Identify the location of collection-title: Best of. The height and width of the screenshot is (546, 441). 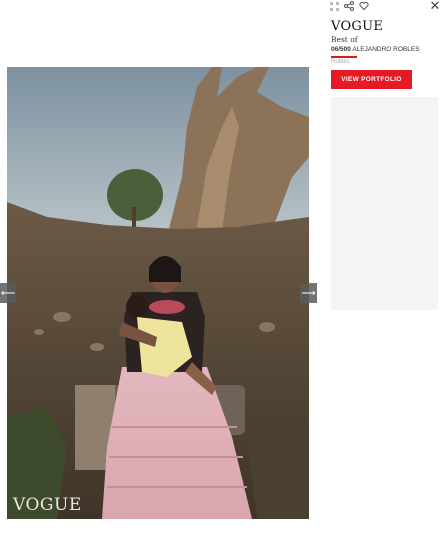
(344, 39).